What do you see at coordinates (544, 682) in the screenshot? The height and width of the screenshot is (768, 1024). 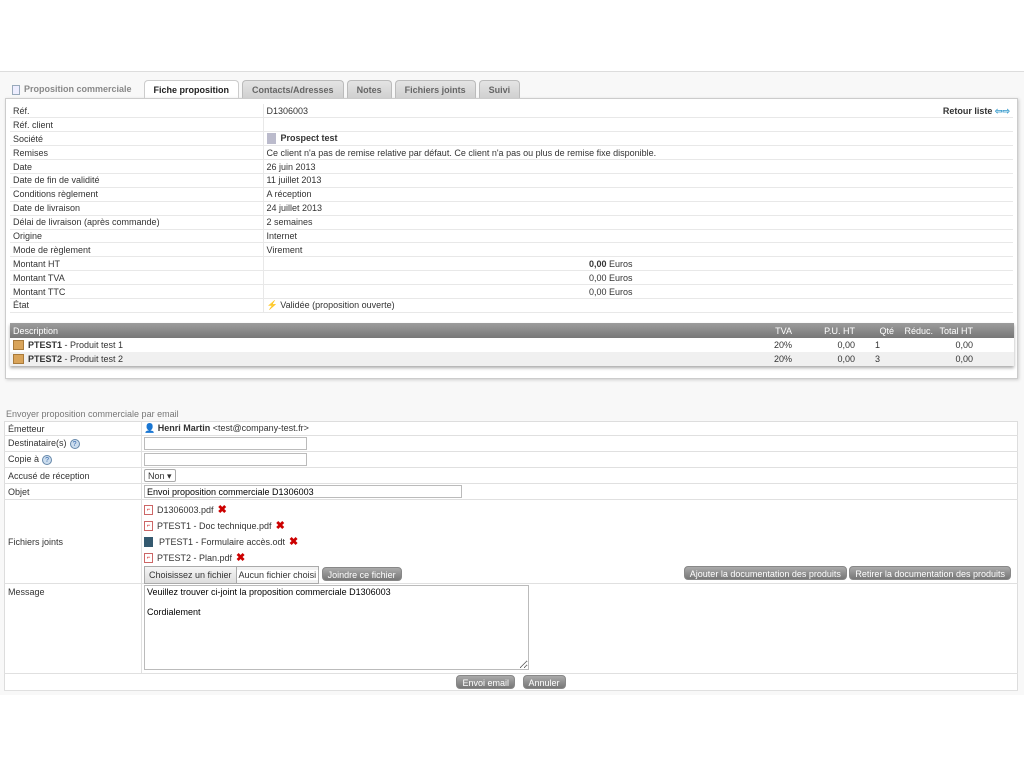 I see `cancel-button: Annuler` at bounding box center [544, 682].